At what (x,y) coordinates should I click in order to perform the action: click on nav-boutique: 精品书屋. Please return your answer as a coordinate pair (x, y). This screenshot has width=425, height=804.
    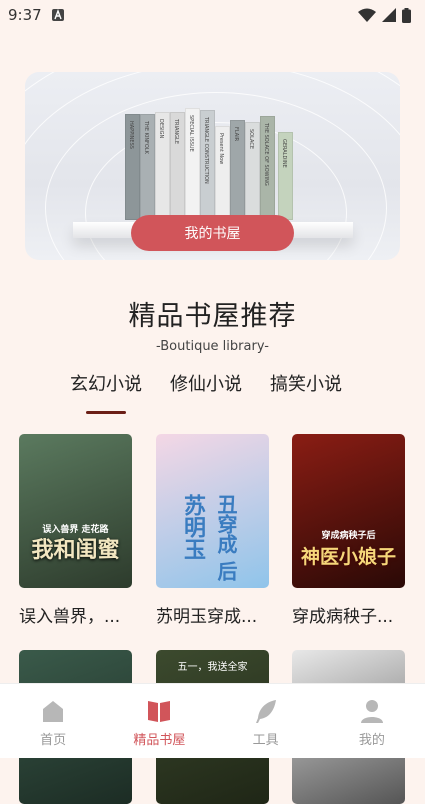
    Looking at the image, I should click on (159, 721).